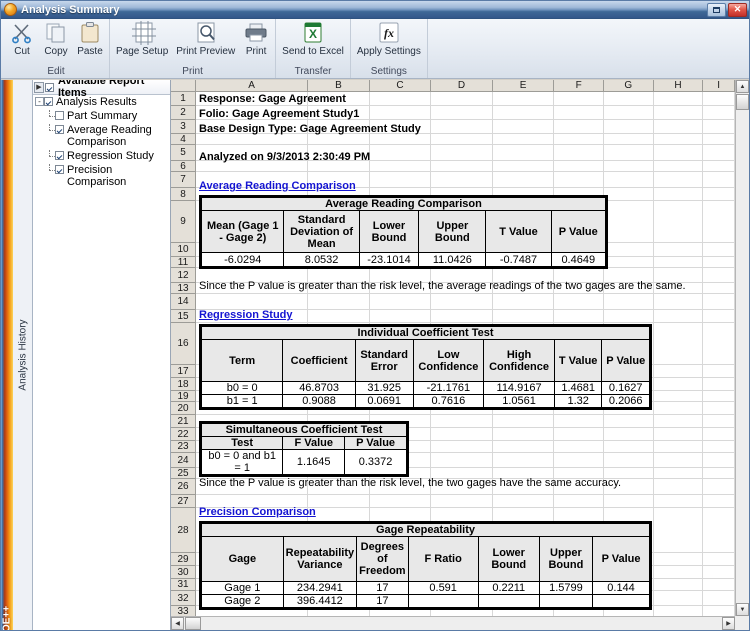 This screenshot has height=631, width=750. Describe the element at coordinates (101, 89) in the screenshot. I see `tree-header: Available Report Items` at that location.